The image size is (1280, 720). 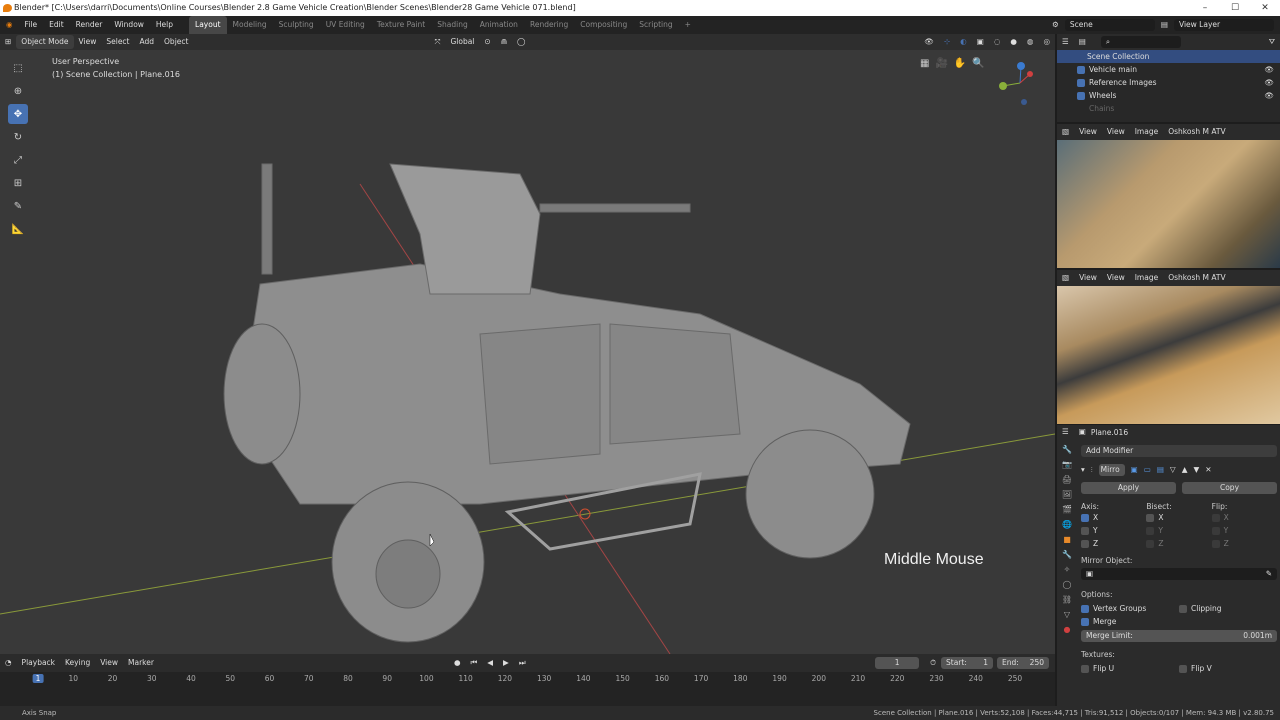 What do you see at coordinates (1269, 82) in the screenshot?
I see `eye-icon: 👁` at bounding box center [1269, 82].